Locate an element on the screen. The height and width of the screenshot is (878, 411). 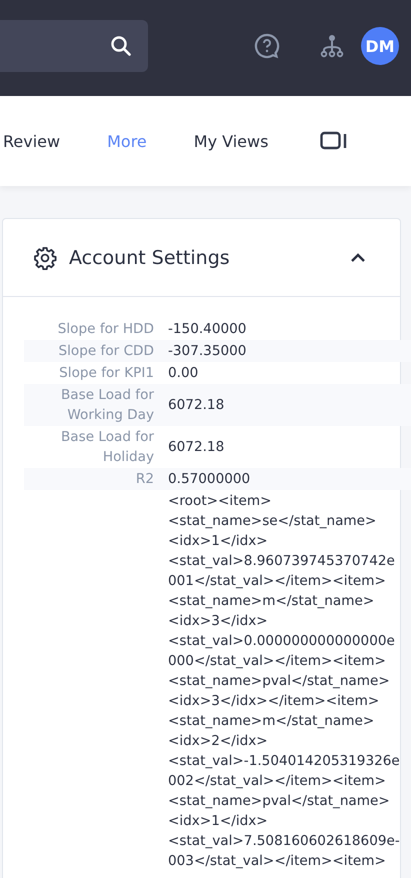
hierarchy-icon is located at coordinates (332, 46).